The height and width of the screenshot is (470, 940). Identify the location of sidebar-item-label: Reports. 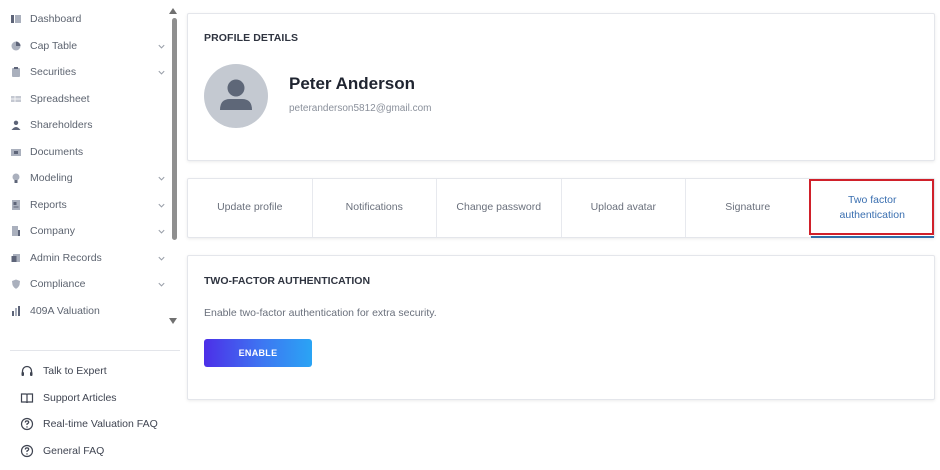
(48, 204).